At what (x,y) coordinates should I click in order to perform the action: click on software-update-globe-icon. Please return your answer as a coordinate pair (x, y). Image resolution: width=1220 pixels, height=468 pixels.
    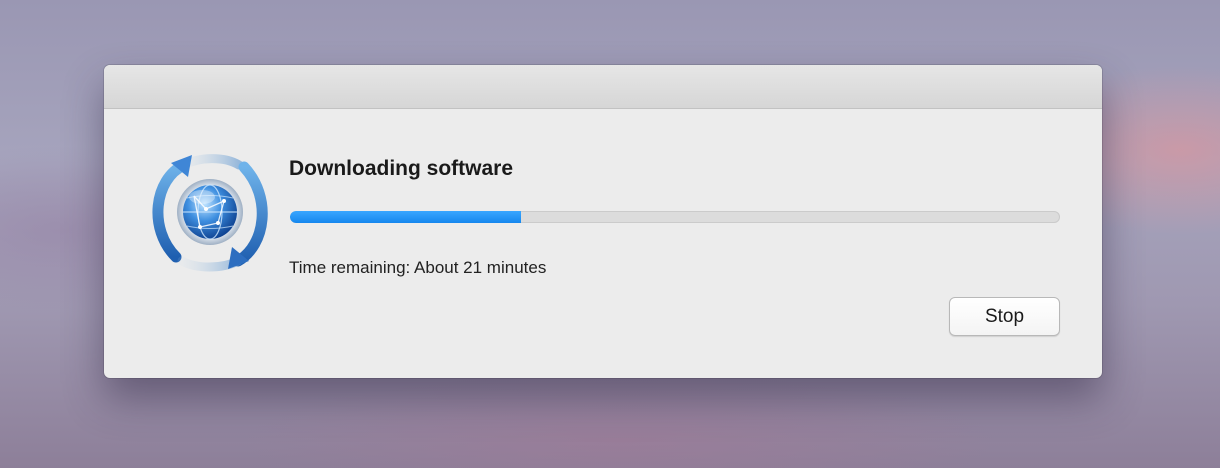
    Looking at the image, I should click on (210, 213).